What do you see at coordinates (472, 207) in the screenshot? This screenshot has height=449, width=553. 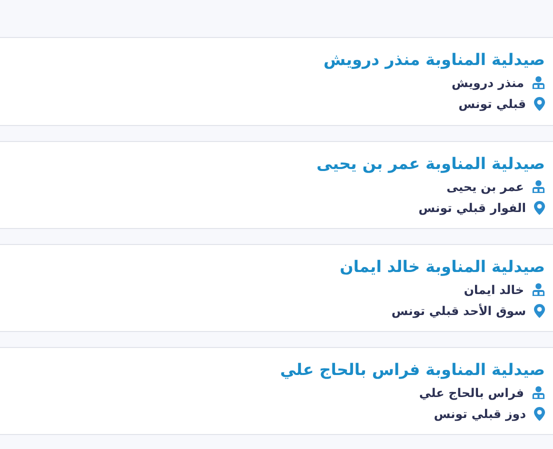 I see `address-text: الفوار قبلي تونس` at bounding box center [472, 207].